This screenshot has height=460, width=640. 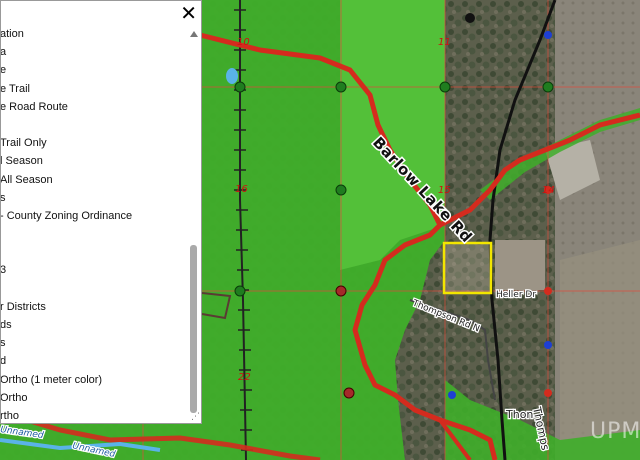 What do you see at coordinates (95, 180) in the screenshot?
I see `legend-layer-item: All Season` at bounding box center [95, 180].